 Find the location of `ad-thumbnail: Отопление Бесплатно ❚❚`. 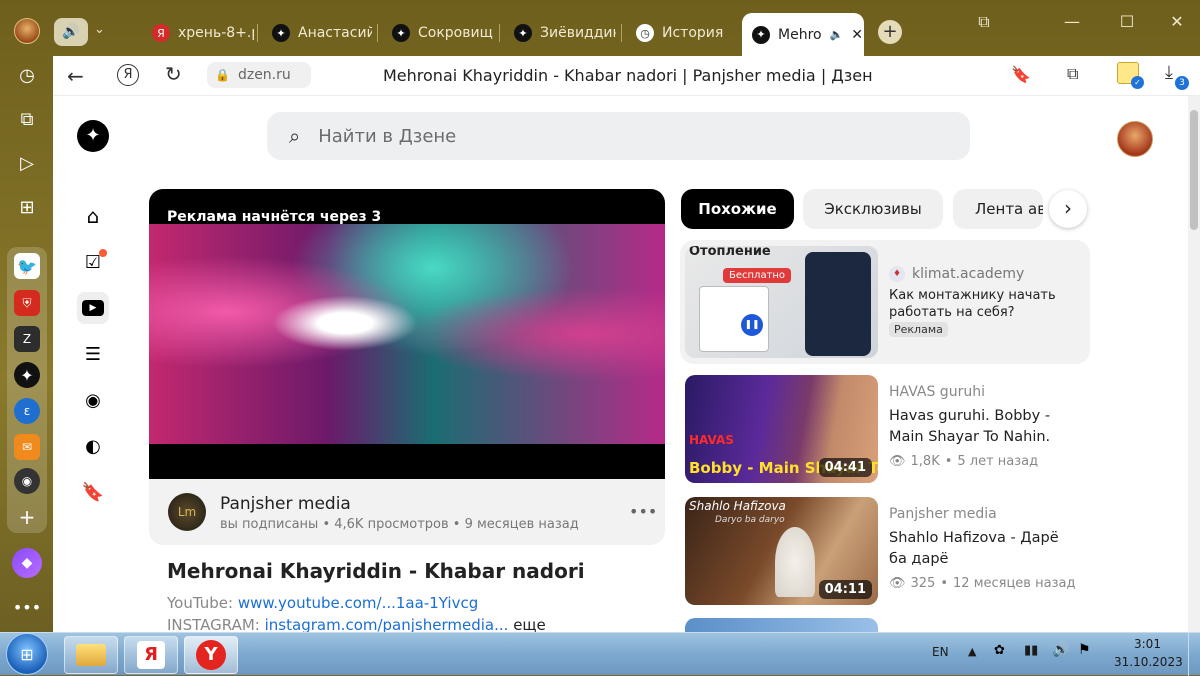

ad-thumbnail: Отопление Бесплатно ❚❚ is located at coordinates (781, 302).